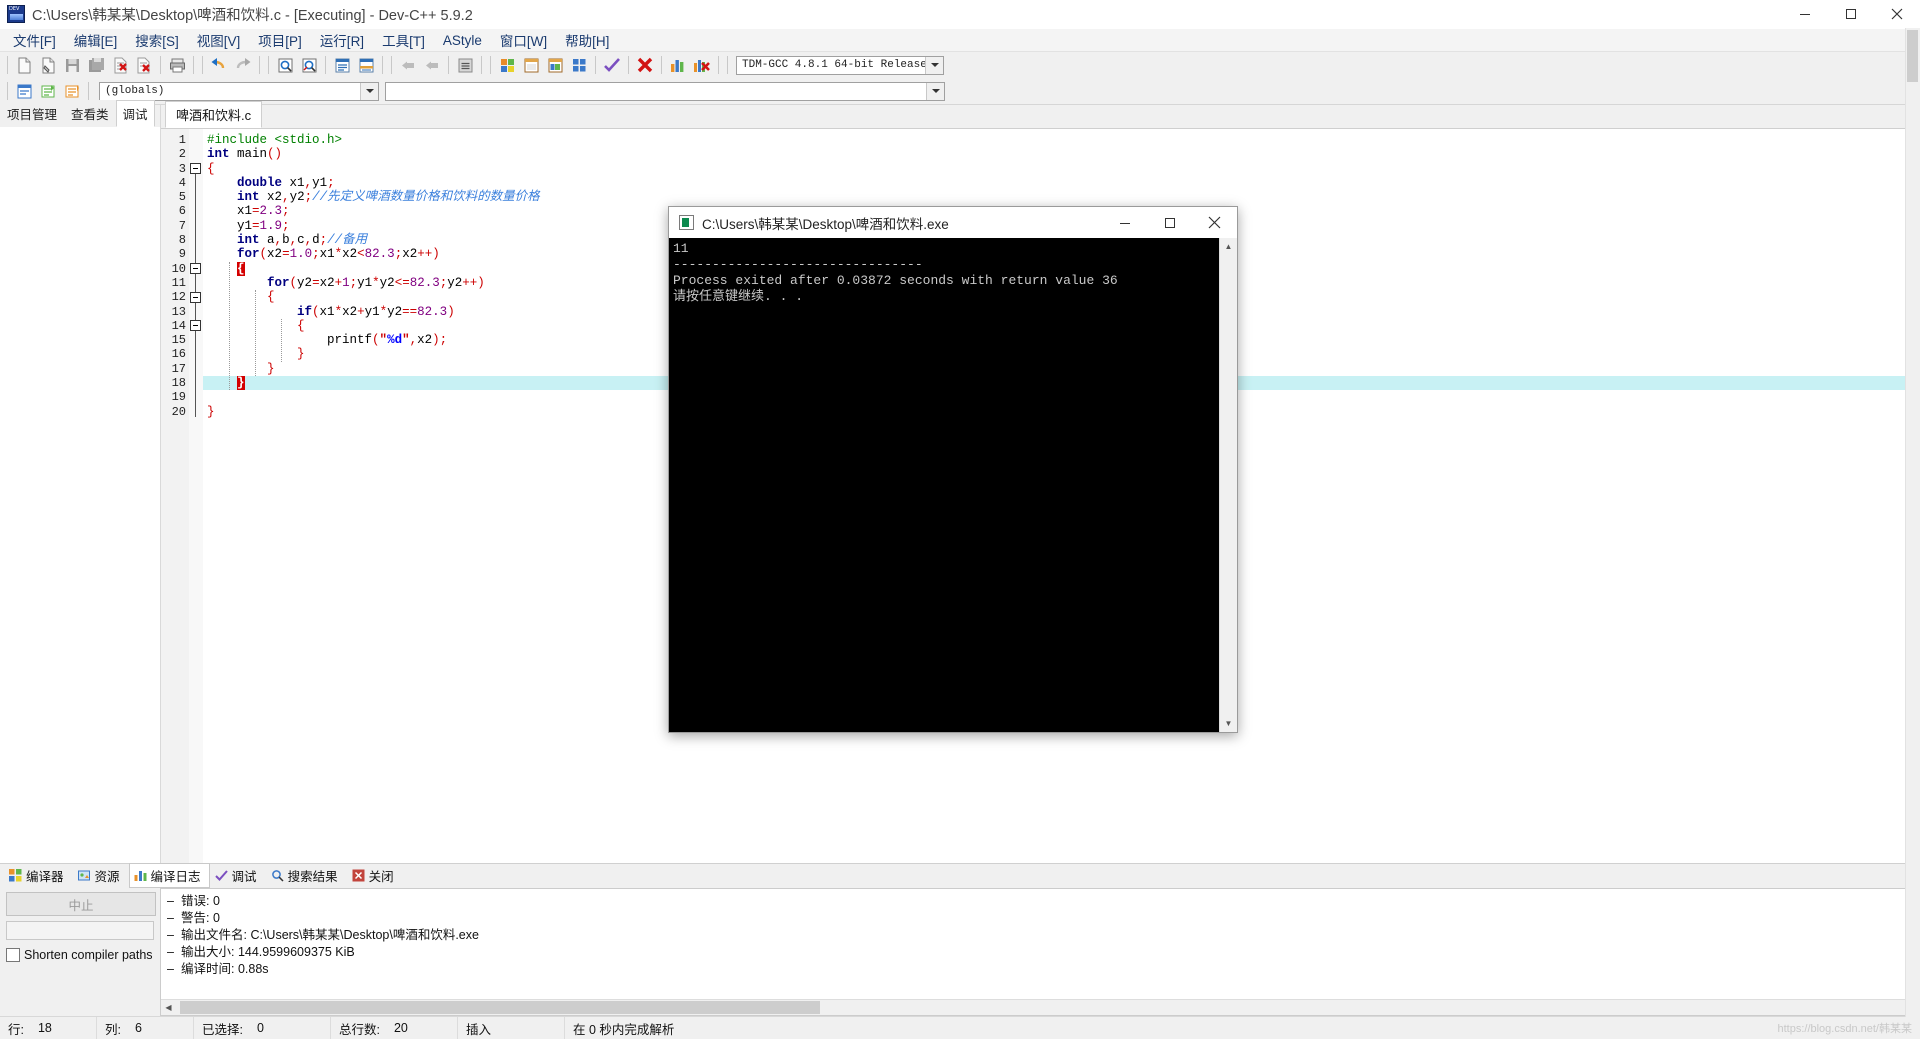  Describe the element at coordinates (214, 114) in the screenshot. I see `editor-tab-file: 啤酒和饮料.c` at that location.